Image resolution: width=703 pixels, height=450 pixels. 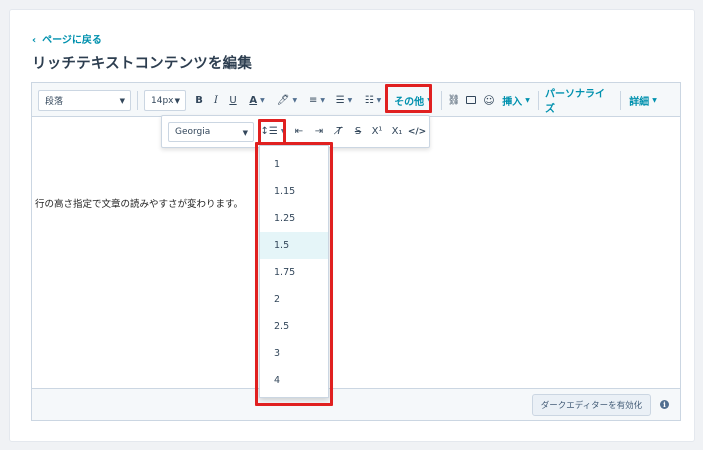 What do you see at coordinates (313, 100) in the screenshot?
I see `align-left-icon: ≡` at bounding box center [313, 100].